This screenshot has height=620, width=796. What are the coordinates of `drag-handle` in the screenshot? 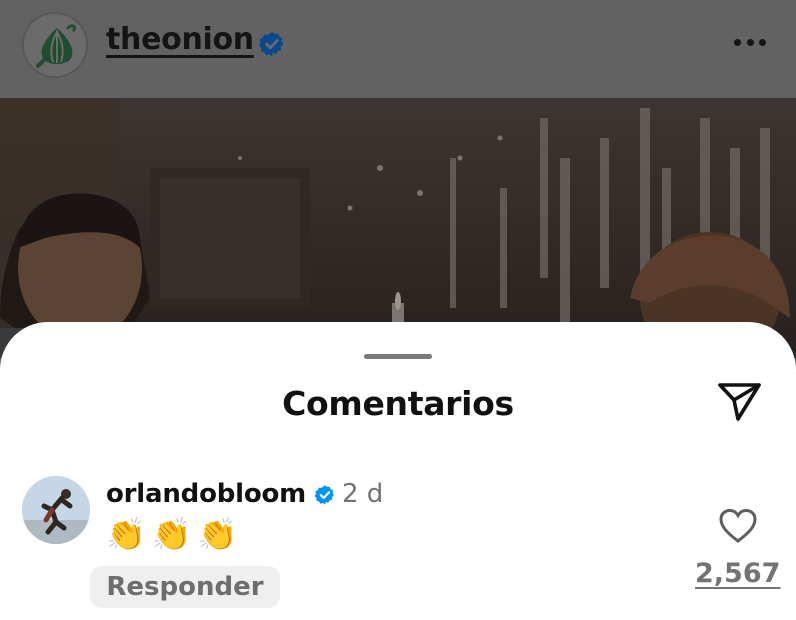 It's located at (398, 356).